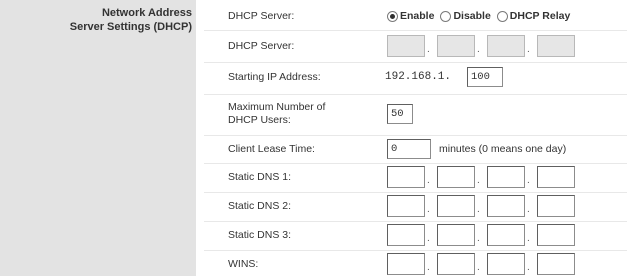 This screenshot has height=276, width=627. I want to click on radio-enable: Enable, so click(410, 16).